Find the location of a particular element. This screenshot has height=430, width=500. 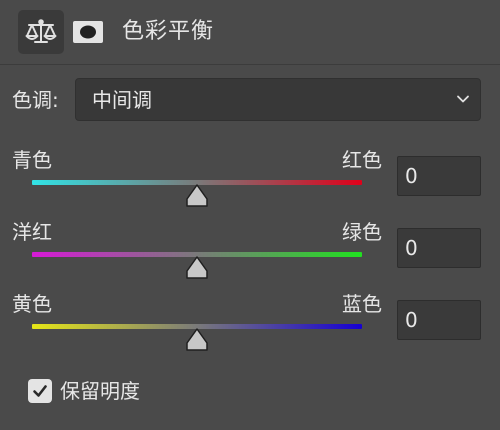

magenta-green-value-field: 0 is located at coordinates (439, 248).